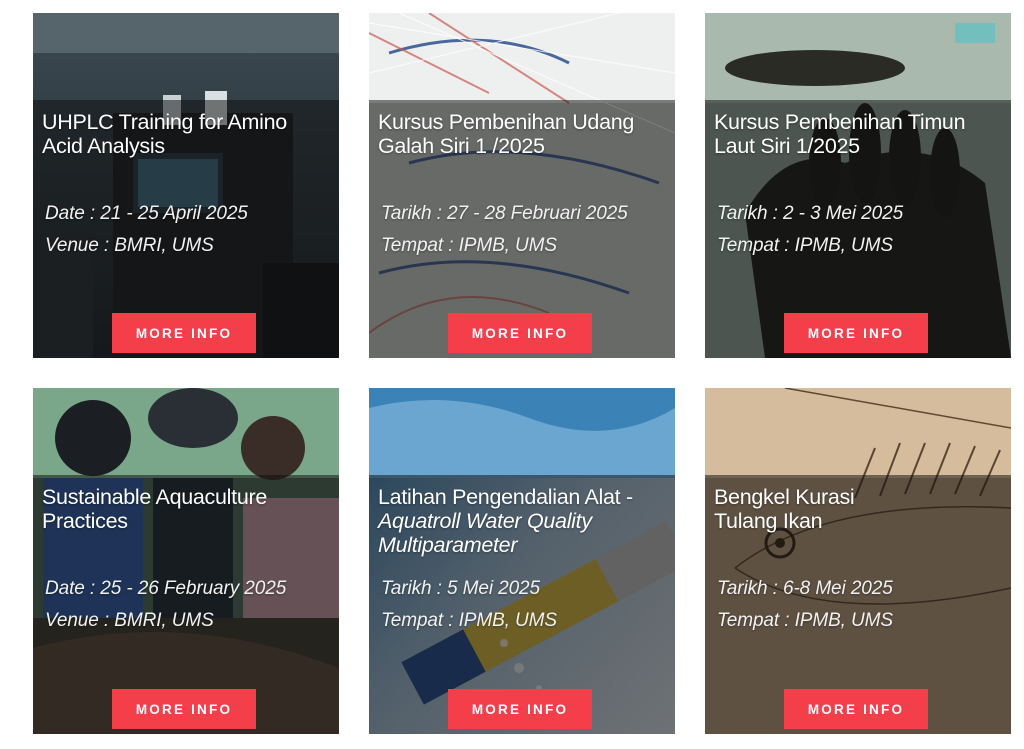 The image size is (1024, 749). I want to click on card-date: Tarikh : 5 Mei 2025, so click(460, 588).